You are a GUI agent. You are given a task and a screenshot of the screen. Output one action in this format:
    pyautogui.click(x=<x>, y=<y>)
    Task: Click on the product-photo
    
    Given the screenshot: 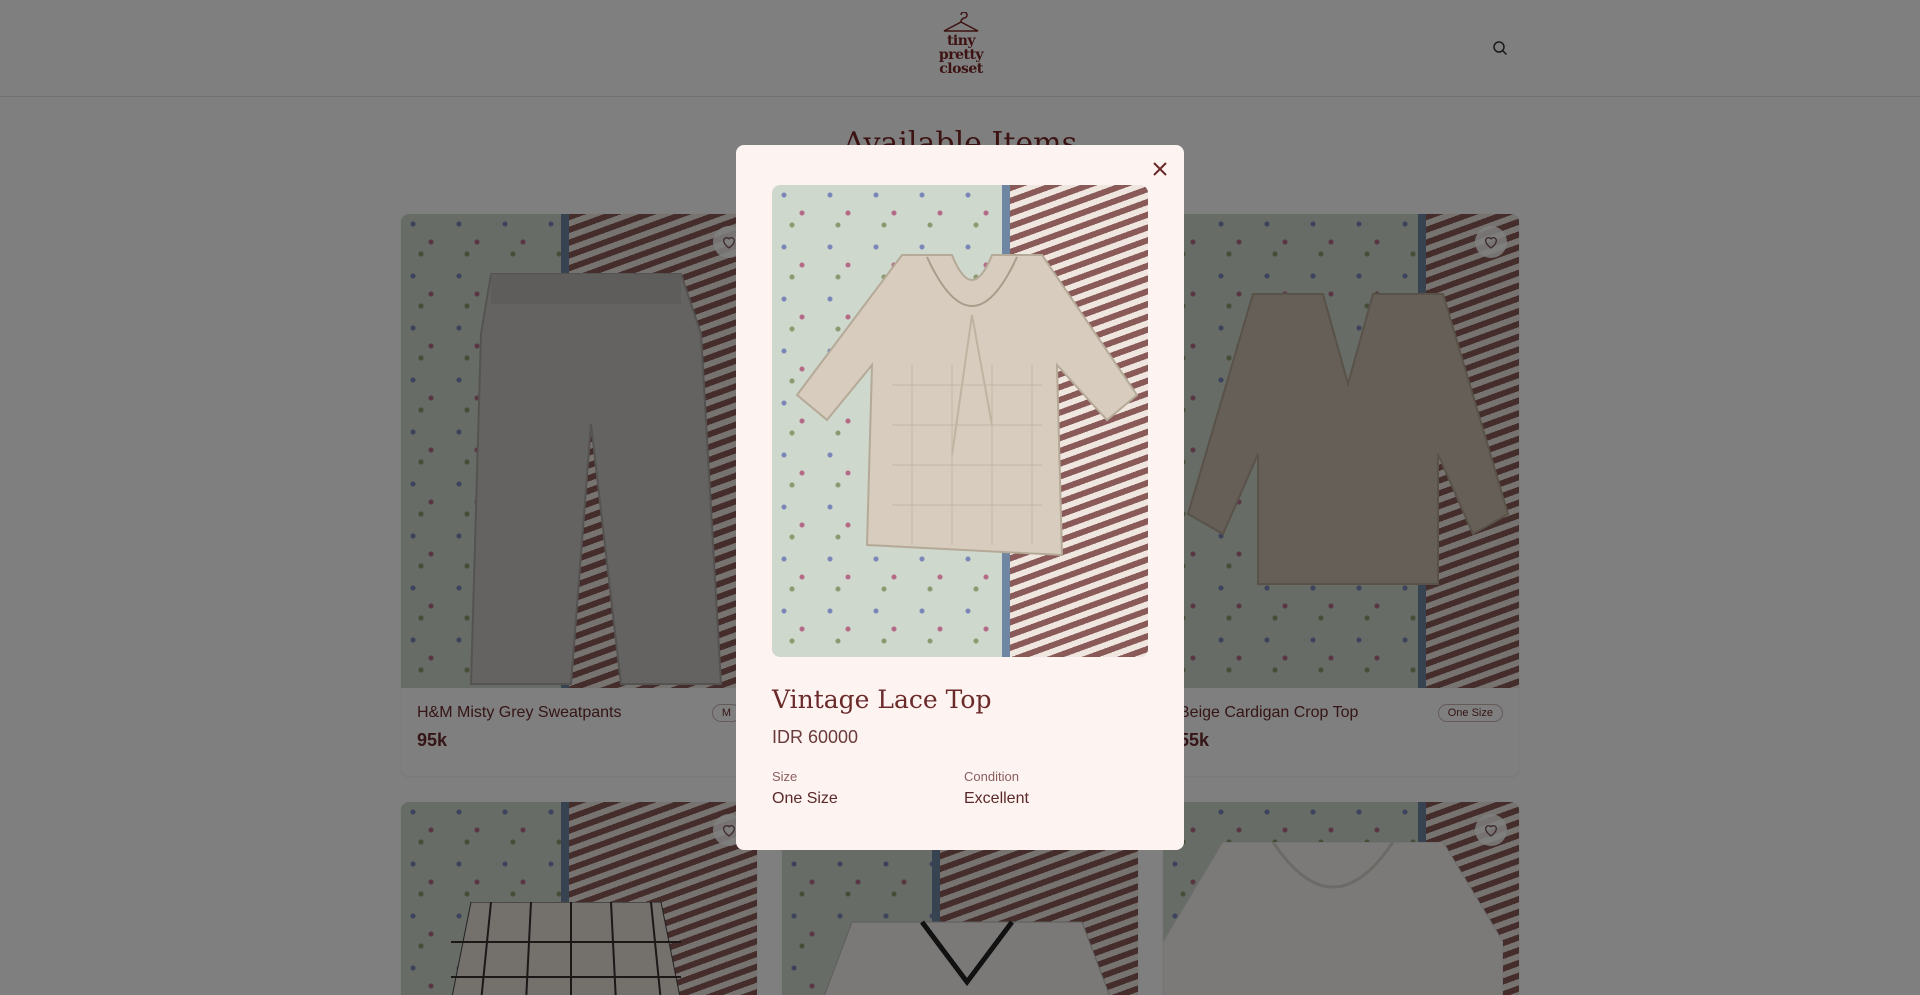 What is the action you would take?
    pyautogui.click(x=960, y=421)
    